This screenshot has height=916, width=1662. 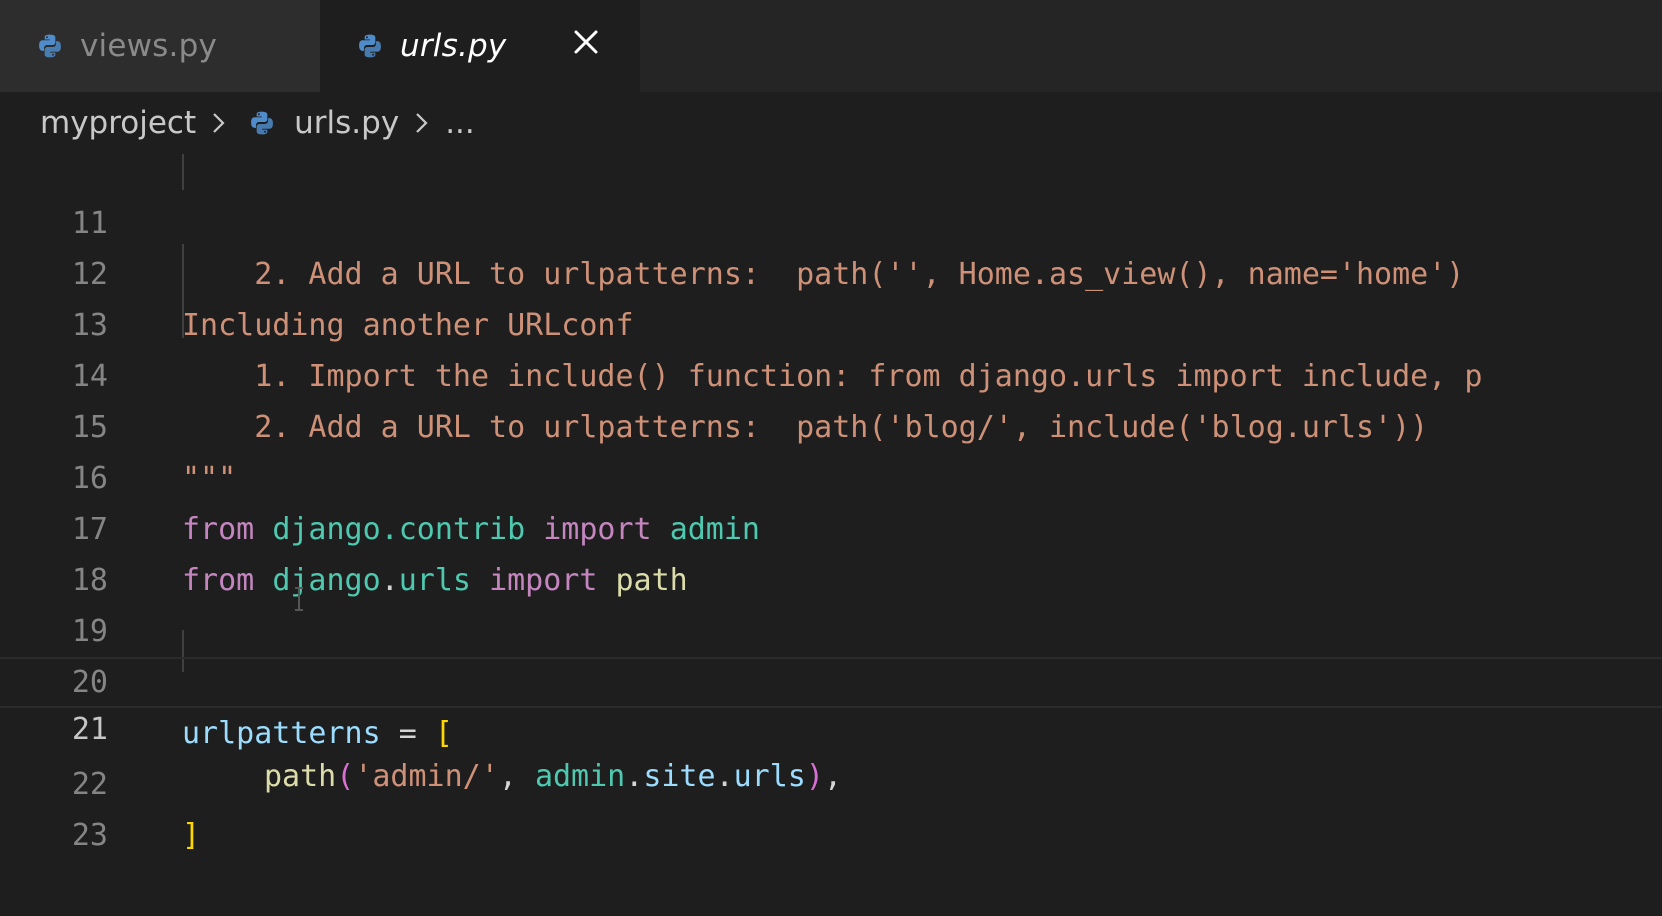 I want to click on code-line: 19, so click(x=831, y=602).